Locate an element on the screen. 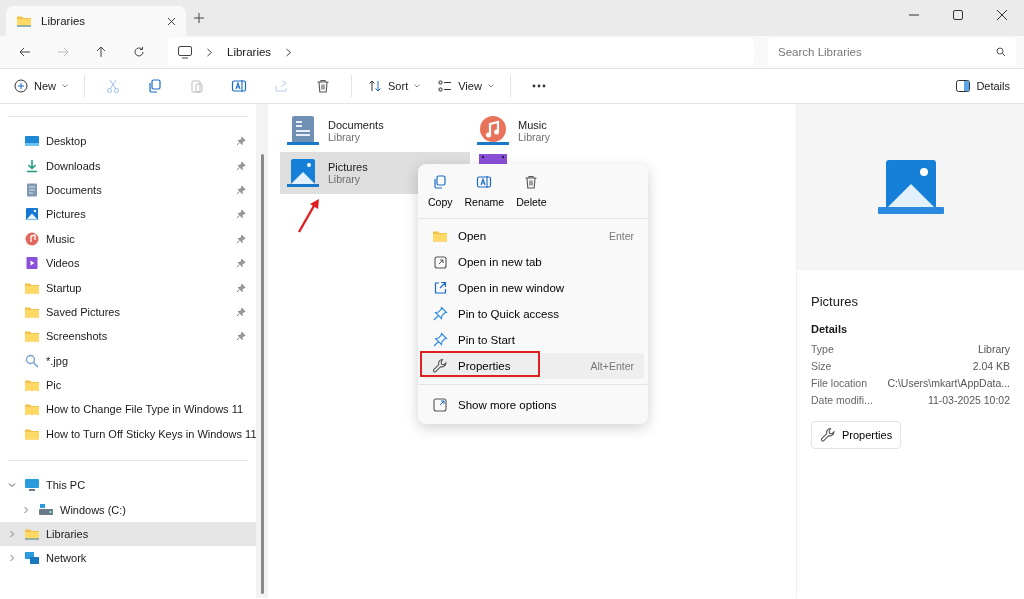 The image size is (1024, 599). library-item: Documents Library is located at coordinates (375, 131).